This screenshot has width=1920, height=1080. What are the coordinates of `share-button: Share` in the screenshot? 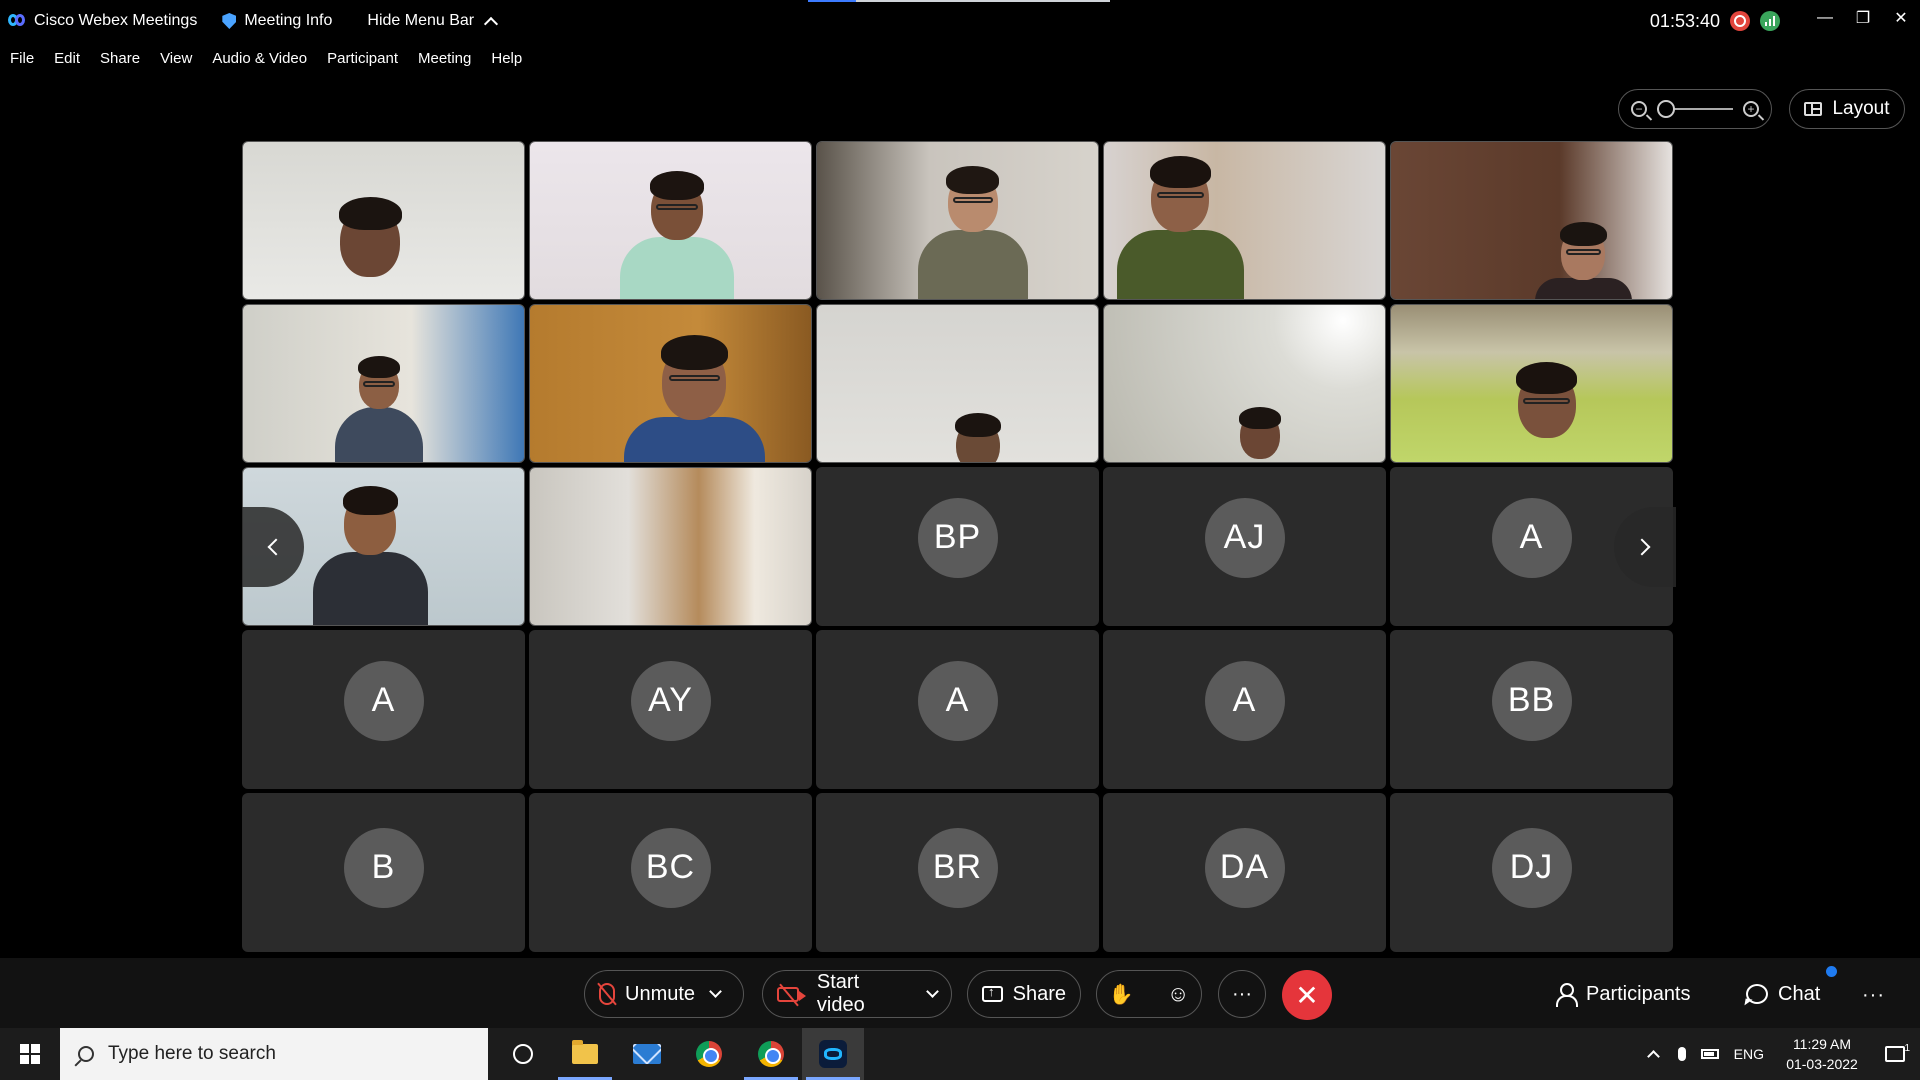 It's located at (1024, 994).